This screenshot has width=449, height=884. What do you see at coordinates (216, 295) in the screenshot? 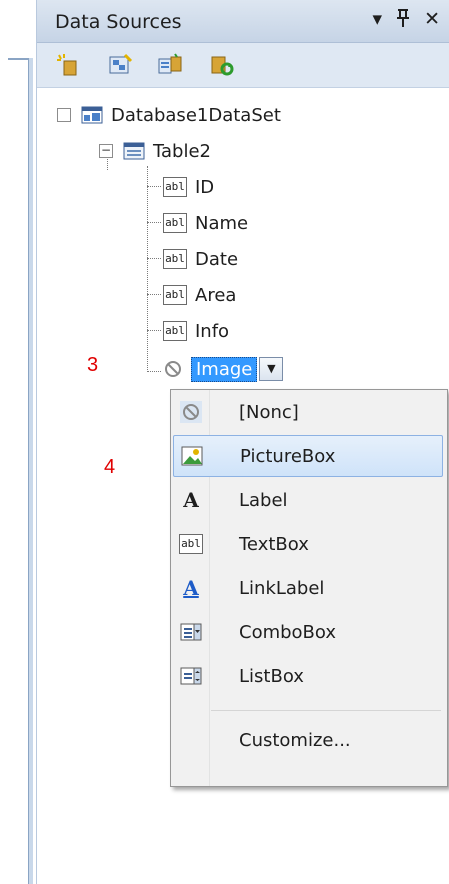
I see `field-label: Area` at bounding box center [216, 295].